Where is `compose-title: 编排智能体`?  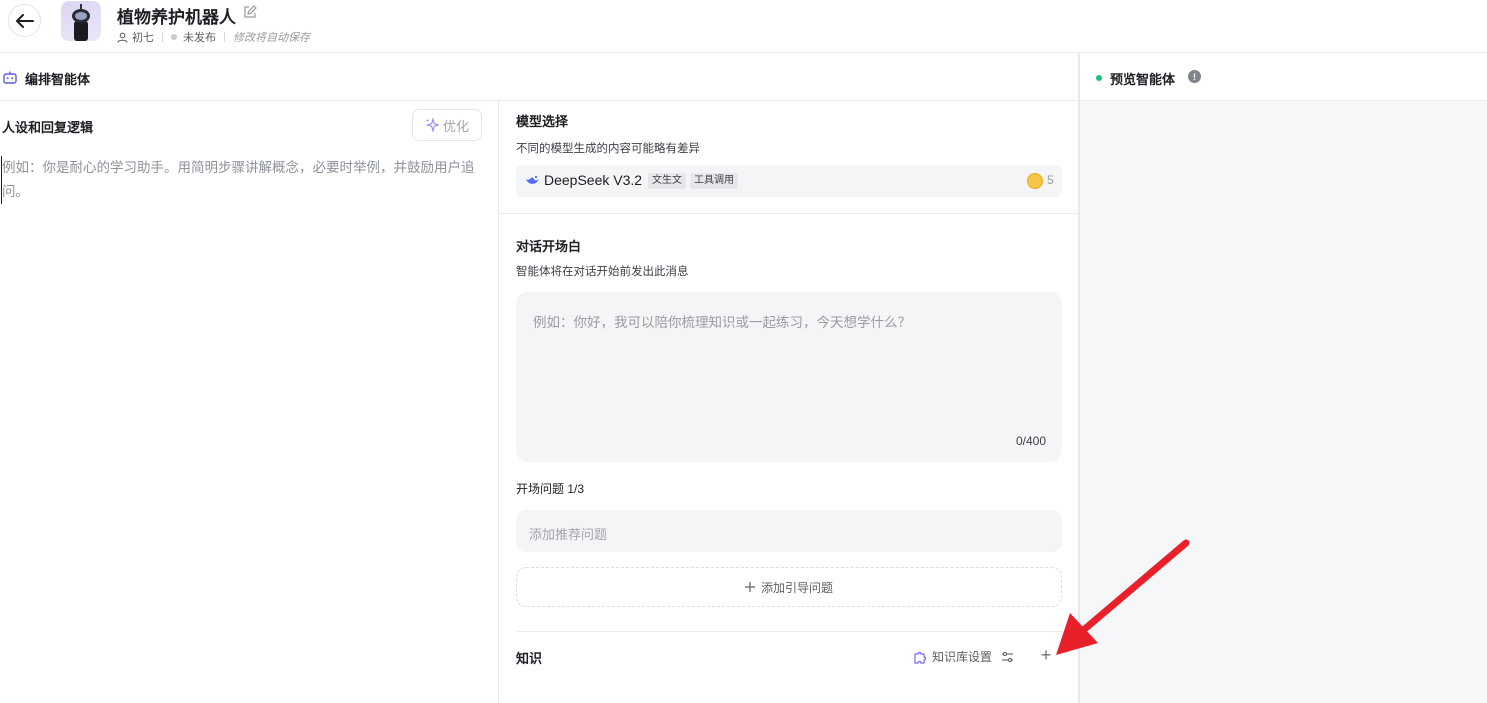 compose-title: 编排智能体 is located at coordinates (58, 79).